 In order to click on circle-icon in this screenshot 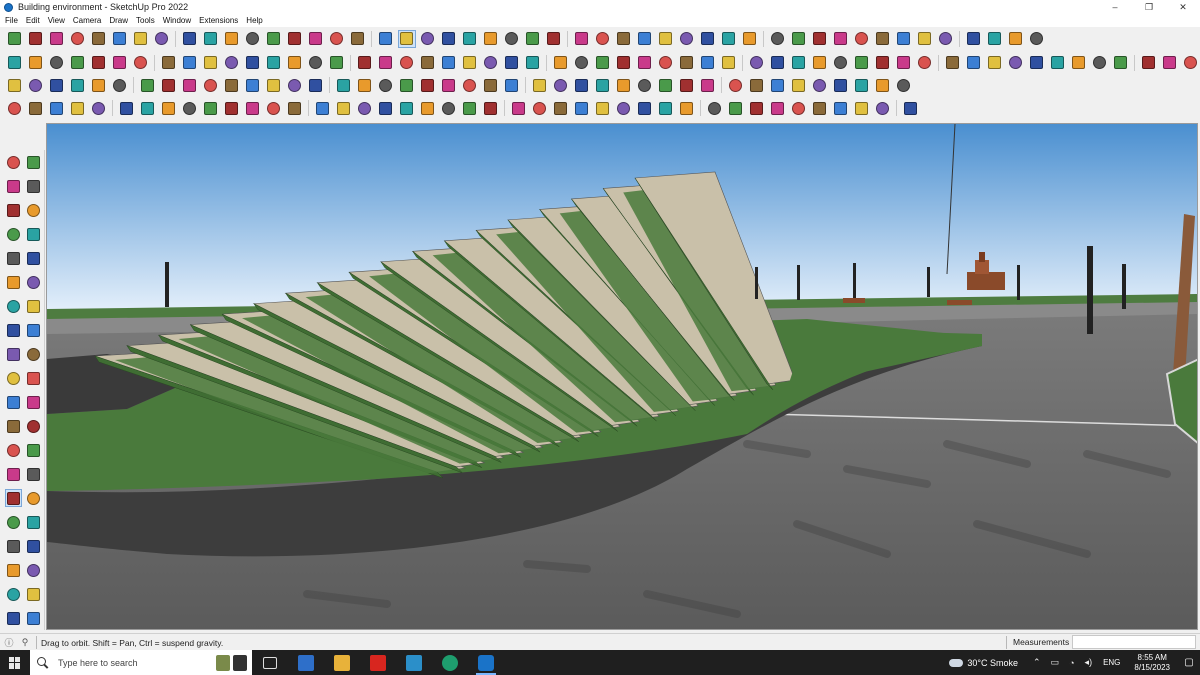, I will do `click(14, 282)`.